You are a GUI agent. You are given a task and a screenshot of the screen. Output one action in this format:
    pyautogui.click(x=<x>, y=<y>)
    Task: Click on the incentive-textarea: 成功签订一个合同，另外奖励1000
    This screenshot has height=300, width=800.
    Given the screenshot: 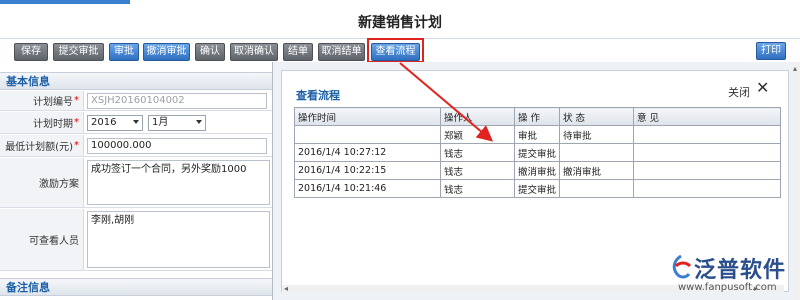 What is the action you would take?
    pyautogui.click(x=178, y=182)
    